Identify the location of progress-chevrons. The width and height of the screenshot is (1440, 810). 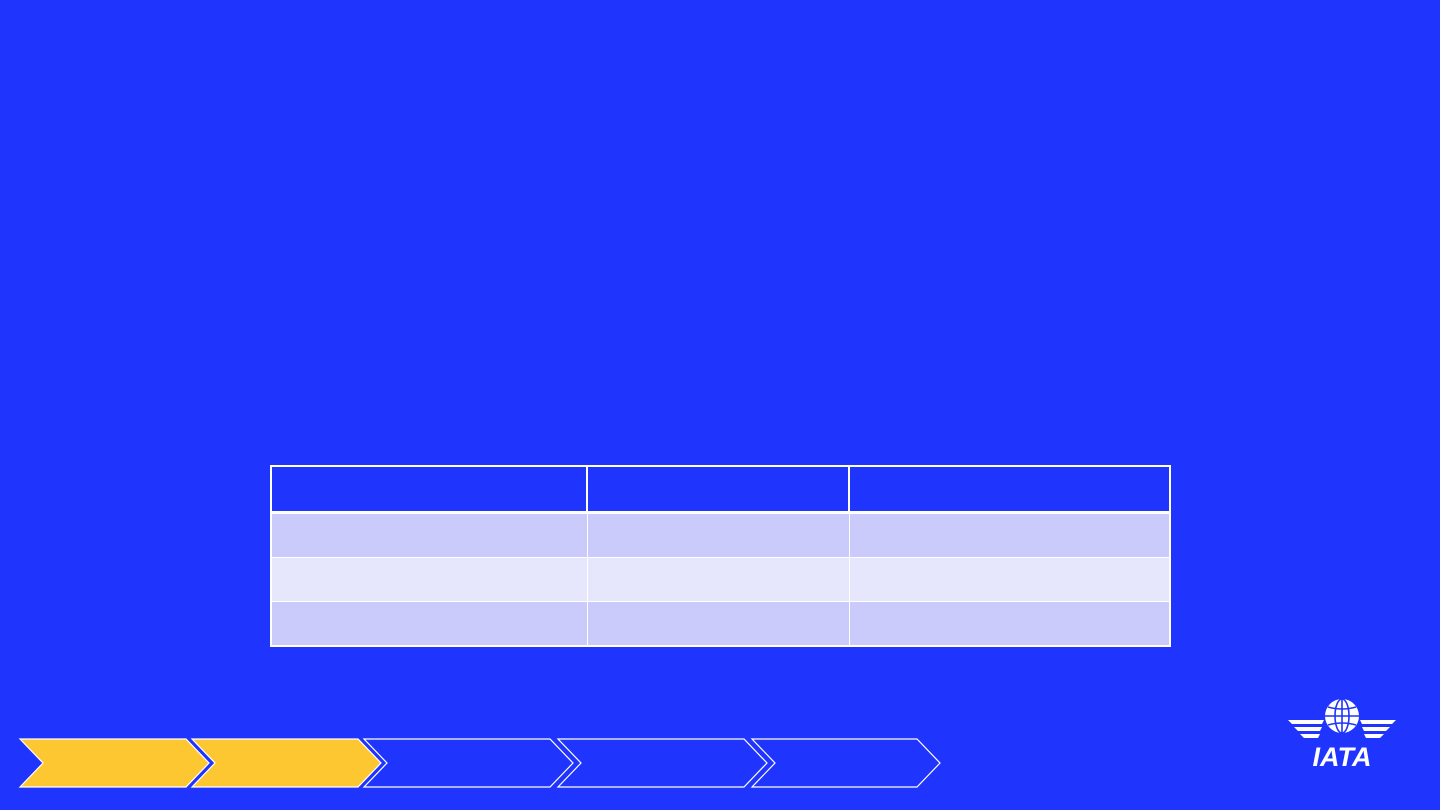
(479, 763).